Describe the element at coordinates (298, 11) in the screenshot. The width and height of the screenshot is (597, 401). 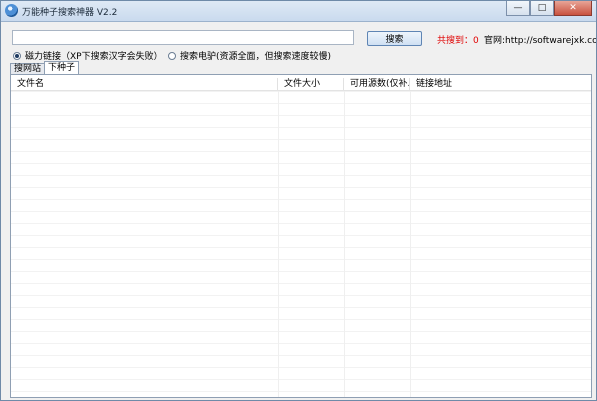
I see `title-bar: 万能种子搜索神器 V2.2 — □ ✕` at that location.